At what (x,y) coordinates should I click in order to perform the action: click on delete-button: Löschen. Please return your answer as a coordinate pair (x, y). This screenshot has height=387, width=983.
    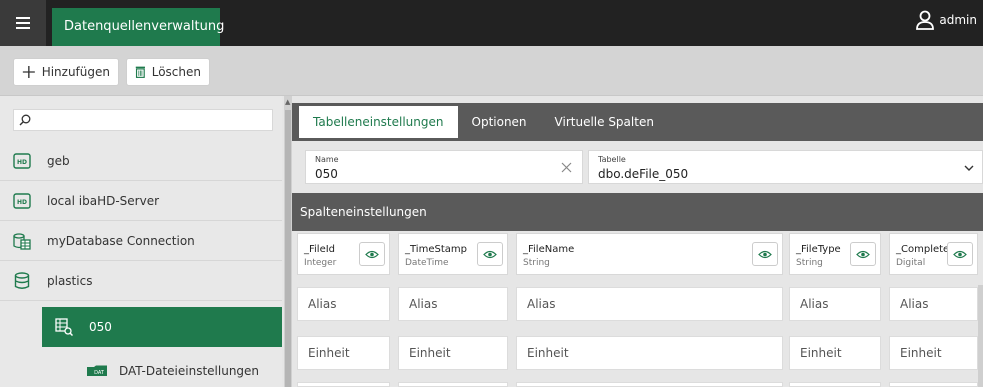
    Looking at the image, I should click on (168, 72).